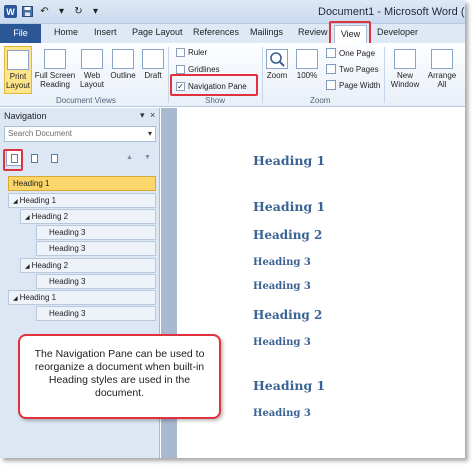 This screenshot has width=474, height=467. I want to click on zoom-100-button: 100%, so click(307, 64).